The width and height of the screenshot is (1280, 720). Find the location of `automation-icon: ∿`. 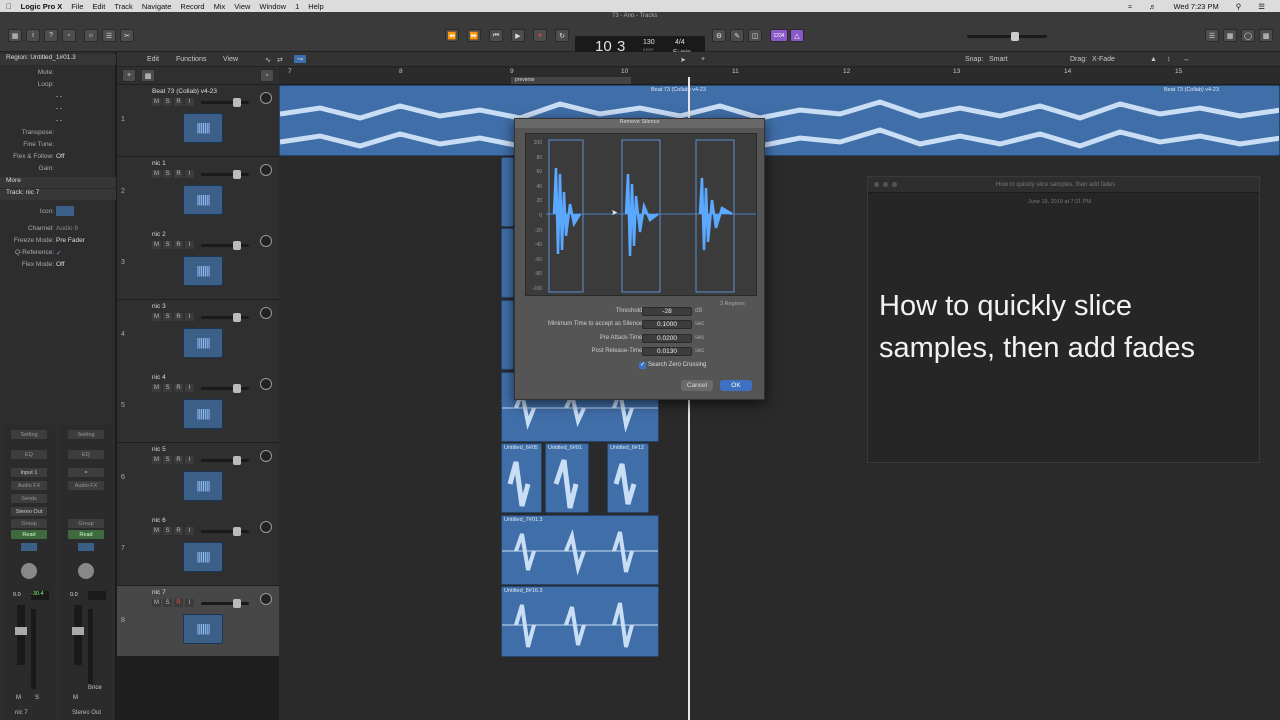

automation-icon: ∿ is located at coordinates (268, 60).